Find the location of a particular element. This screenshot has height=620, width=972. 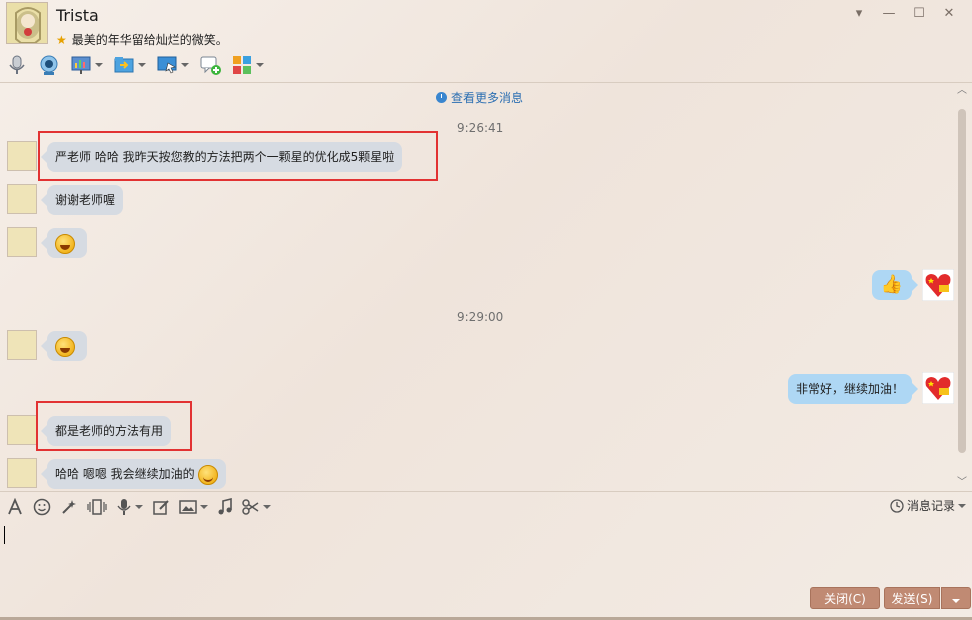

presentation-icon is located at coordinates (81, 65).